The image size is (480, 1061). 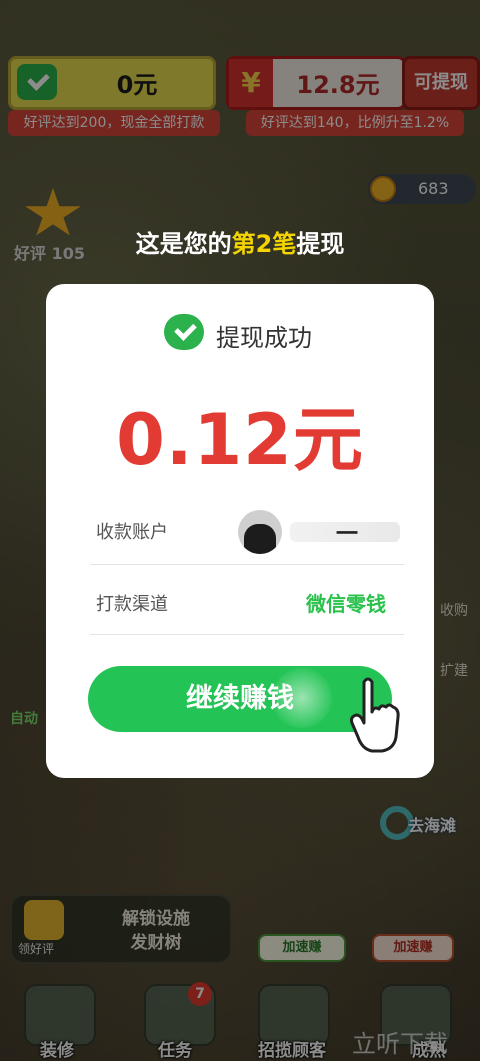 I want to click on channel-label: 打款渠道, so click(x=132, y=604).